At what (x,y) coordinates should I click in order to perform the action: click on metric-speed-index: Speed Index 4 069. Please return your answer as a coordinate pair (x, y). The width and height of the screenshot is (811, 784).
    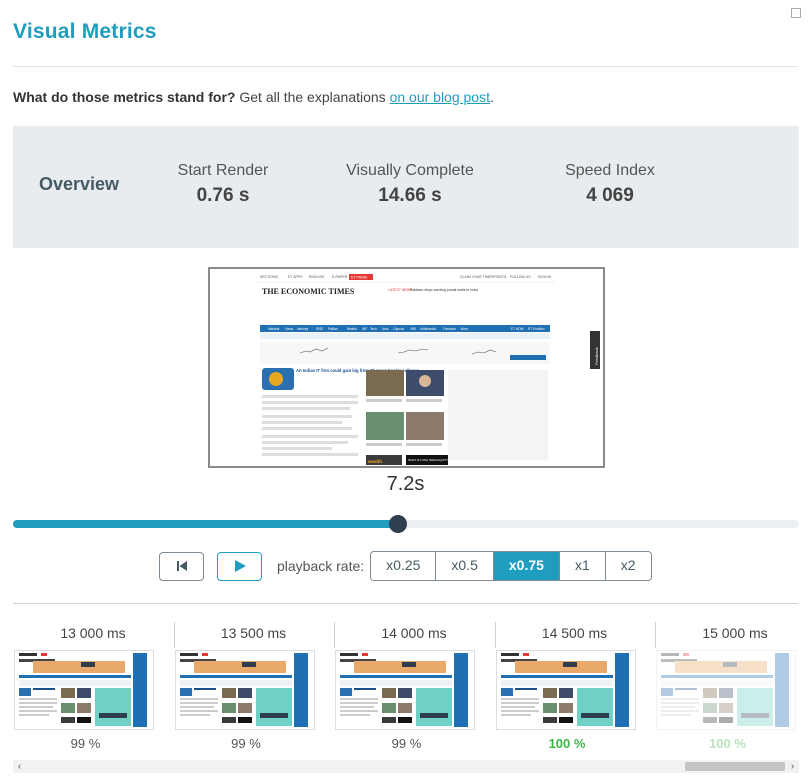
    Looking at the image, I should click on (610, 184).